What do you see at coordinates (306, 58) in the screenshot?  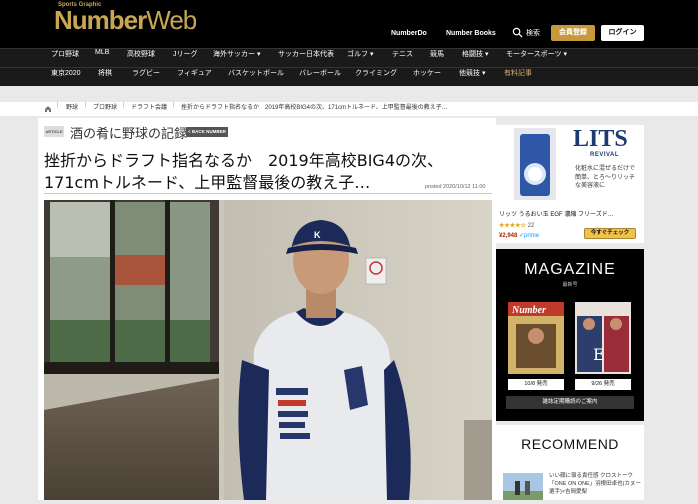 I see `nav-item: サッカー日本代表` at bounding box center [306, 58].